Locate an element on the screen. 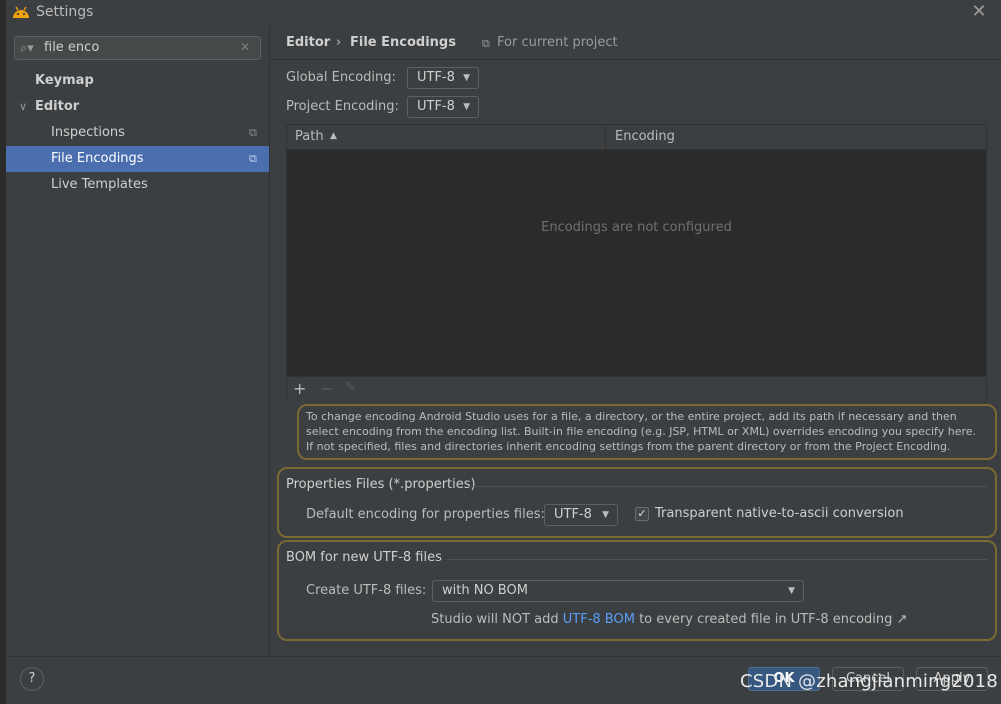 This screenshot has height=704, width=1001. sidebar-item-keymap: Keymap is located at coordinates (137, 81).